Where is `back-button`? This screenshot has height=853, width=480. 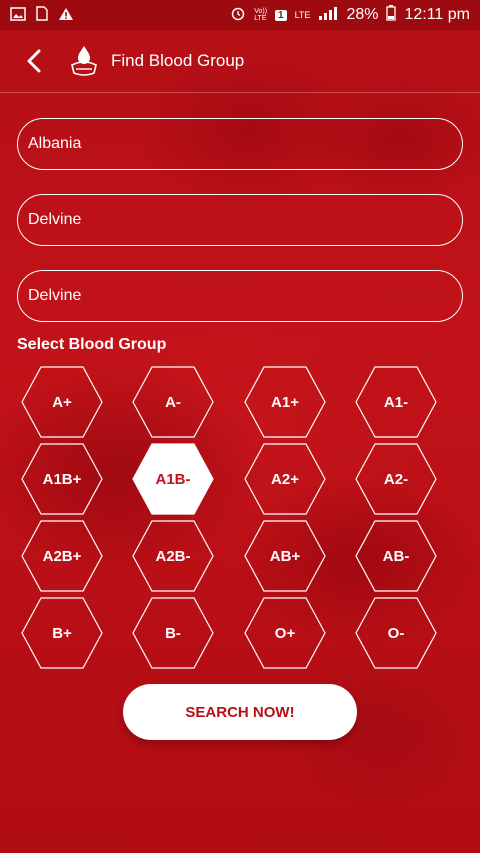
back-button is located at coordinates (34, 61).